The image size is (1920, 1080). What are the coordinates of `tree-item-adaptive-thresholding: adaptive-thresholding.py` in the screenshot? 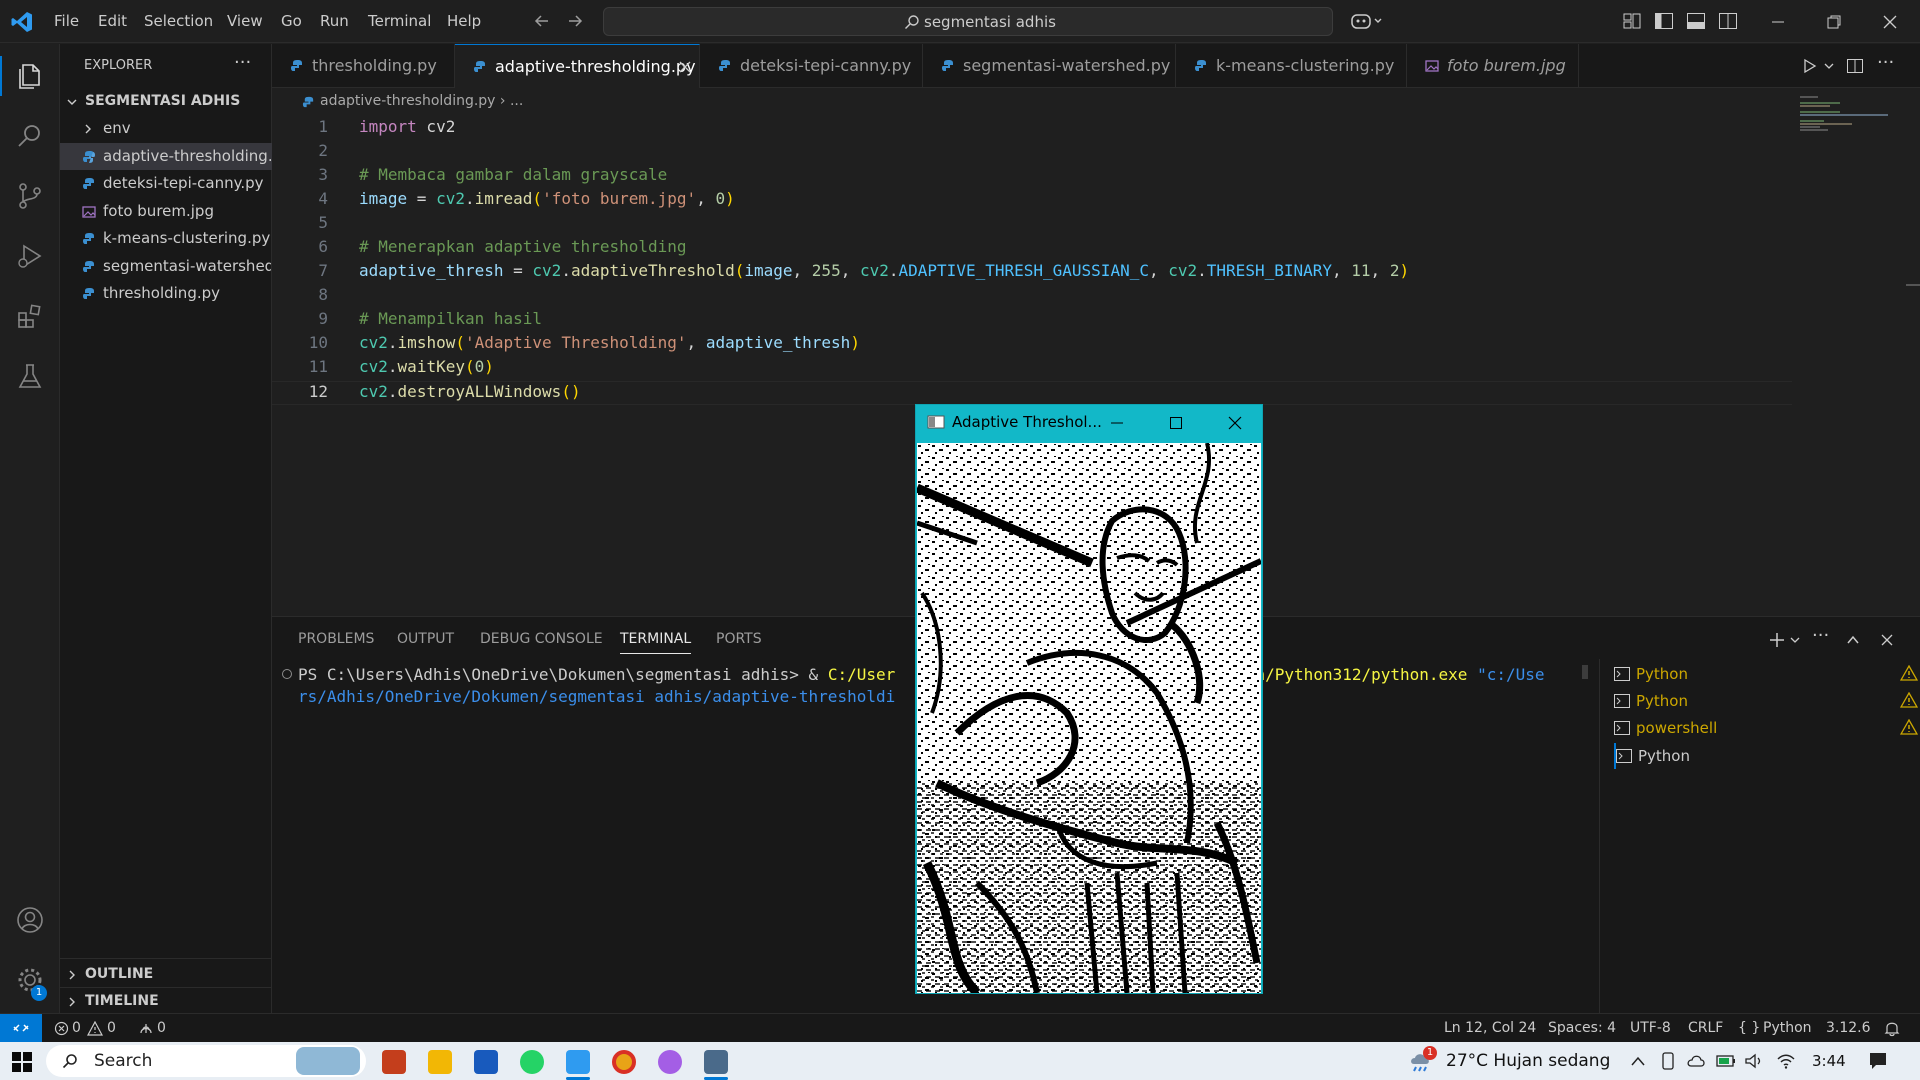 It's located at (166, 156).